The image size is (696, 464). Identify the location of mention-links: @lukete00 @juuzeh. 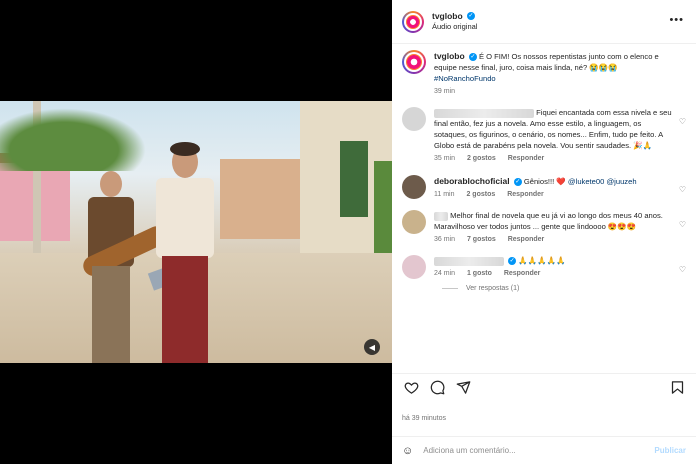
(602, 181).